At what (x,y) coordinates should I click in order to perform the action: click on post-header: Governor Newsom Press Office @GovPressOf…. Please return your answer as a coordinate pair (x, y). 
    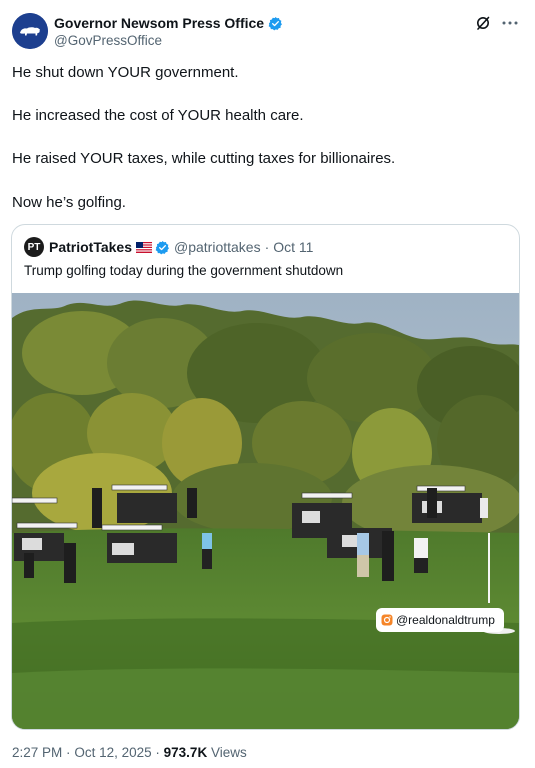
    Looking at the image, I should click on (267, 32).